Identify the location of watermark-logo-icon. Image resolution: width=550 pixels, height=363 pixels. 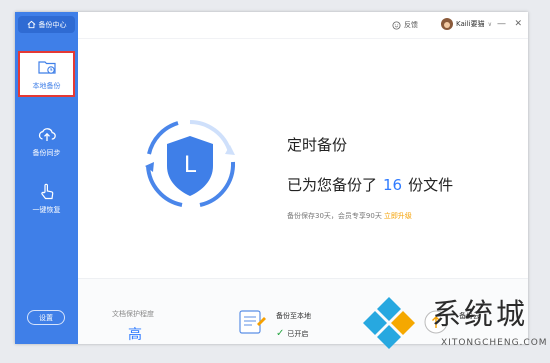
(389, 323).